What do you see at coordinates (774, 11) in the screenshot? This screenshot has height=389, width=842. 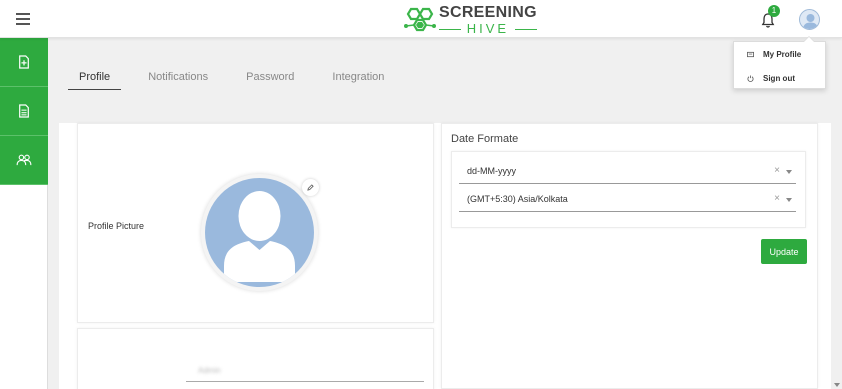 I see `notification-badge: 1` at bounding box center [774, 11].